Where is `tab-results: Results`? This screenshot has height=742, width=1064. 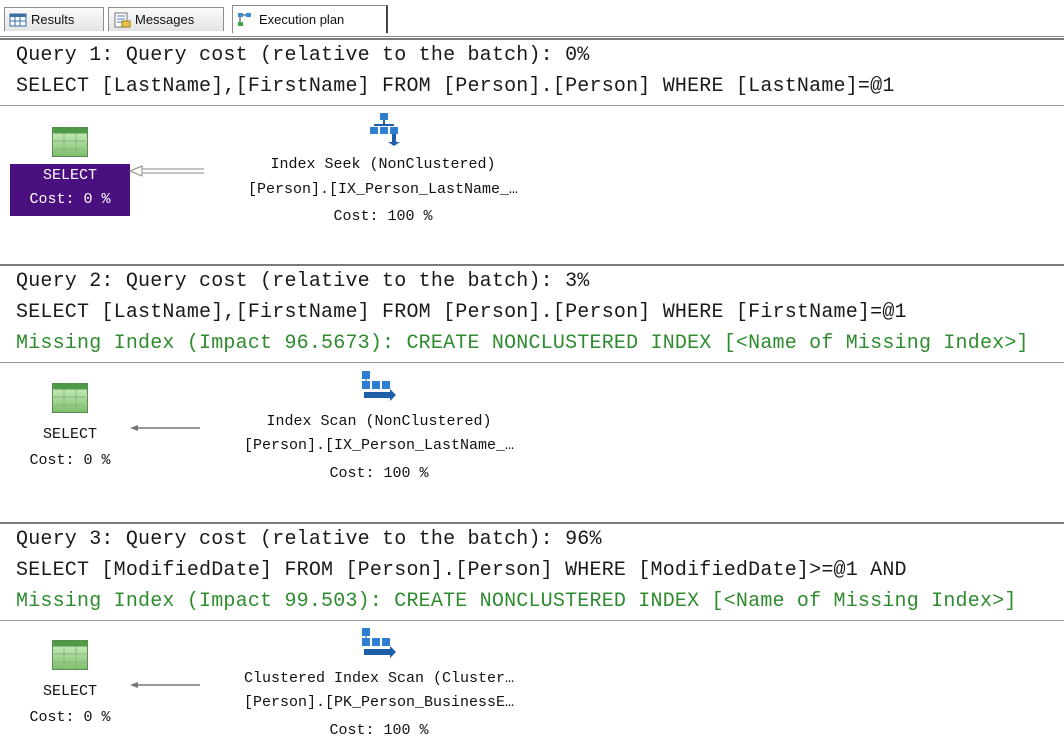
tab-results: Results is located at coordinates (54, 19).